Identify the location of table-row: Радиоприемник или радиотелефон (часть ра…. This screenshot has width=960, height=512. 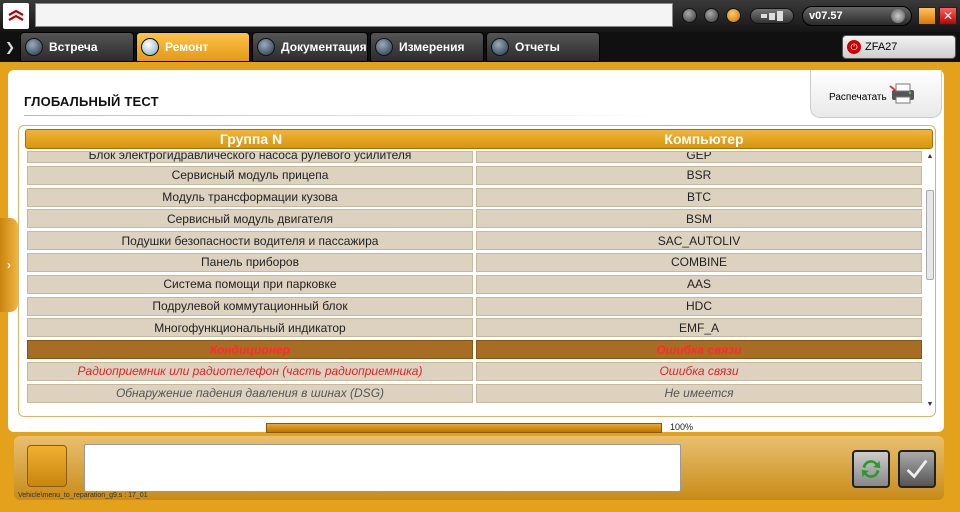
(475, 371).